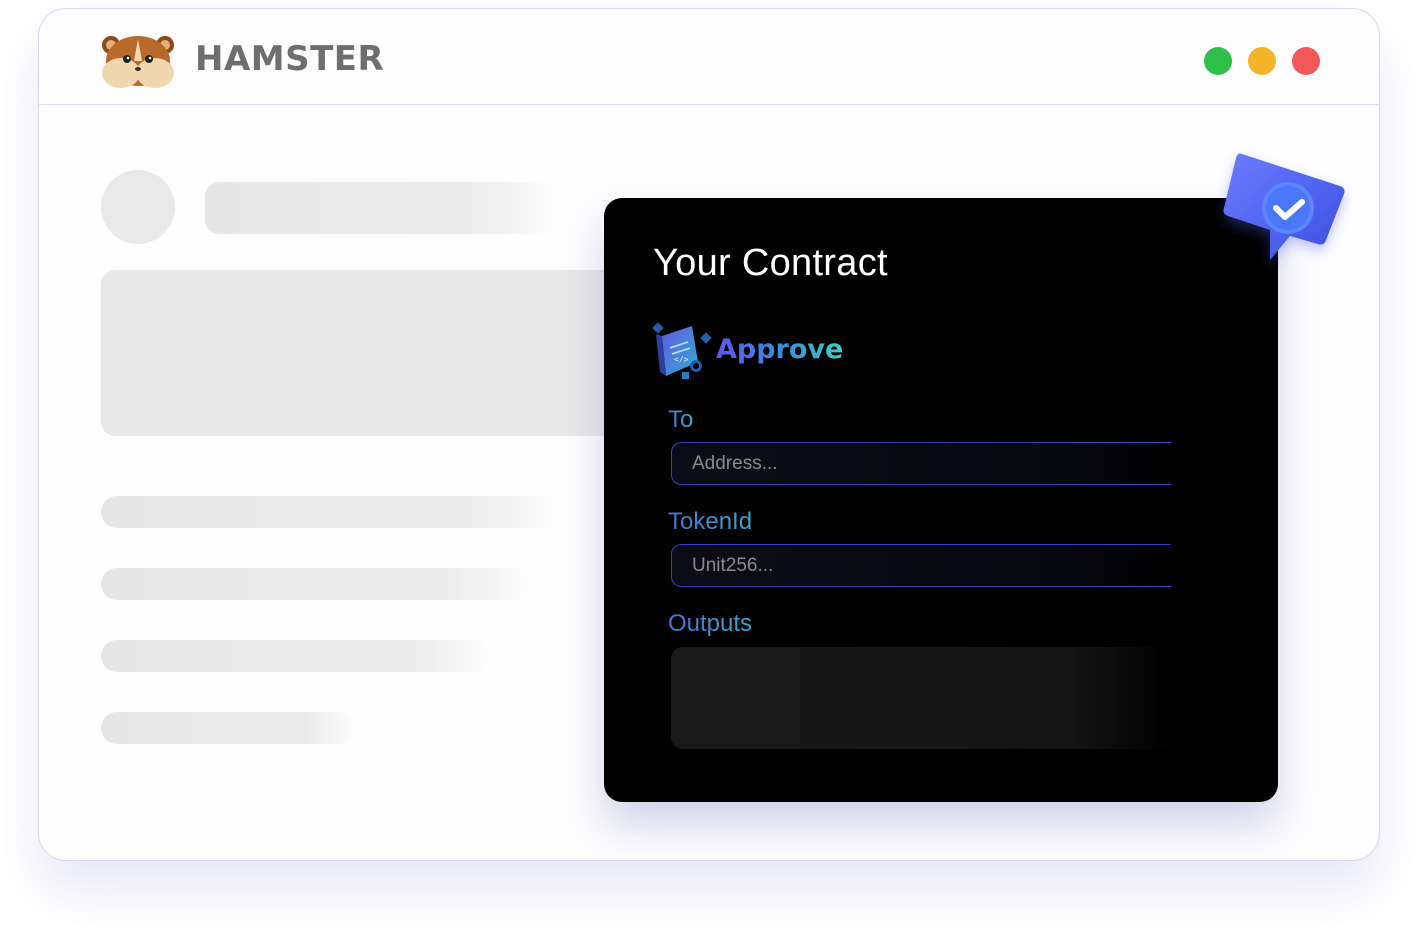  Describe the element at coordinates (361, 353) in the screenshot. I see `skeleton-card` at that location.